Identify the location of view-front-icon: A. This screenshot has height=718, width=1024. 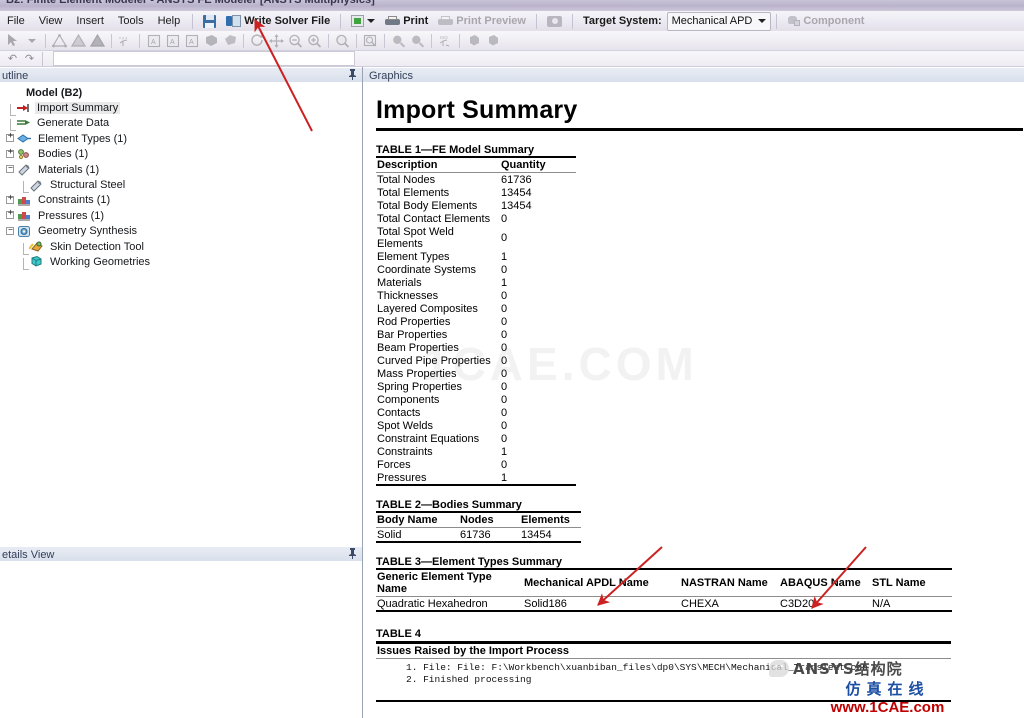
(153, 40).